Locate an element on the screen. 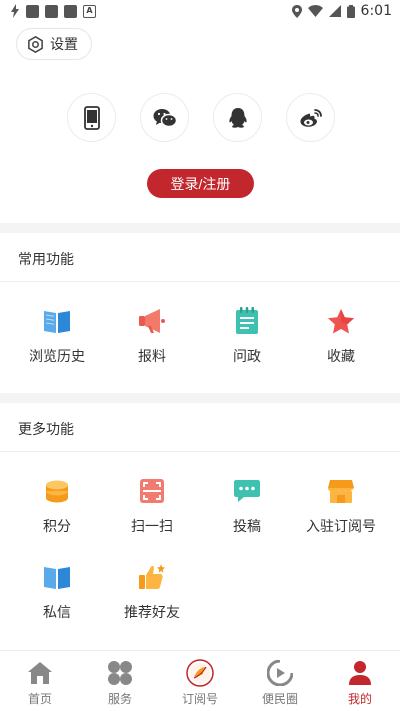  submit-article-item: 投稿 is located at coordinates (247, 506).